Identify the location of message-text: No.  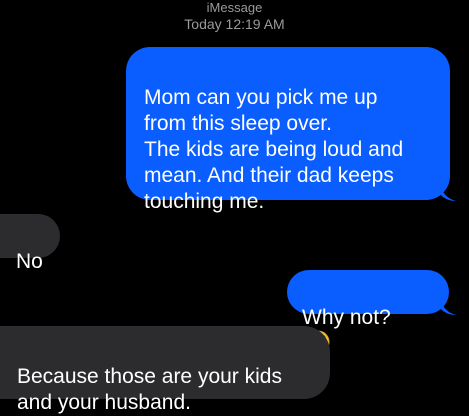
(29, 261).